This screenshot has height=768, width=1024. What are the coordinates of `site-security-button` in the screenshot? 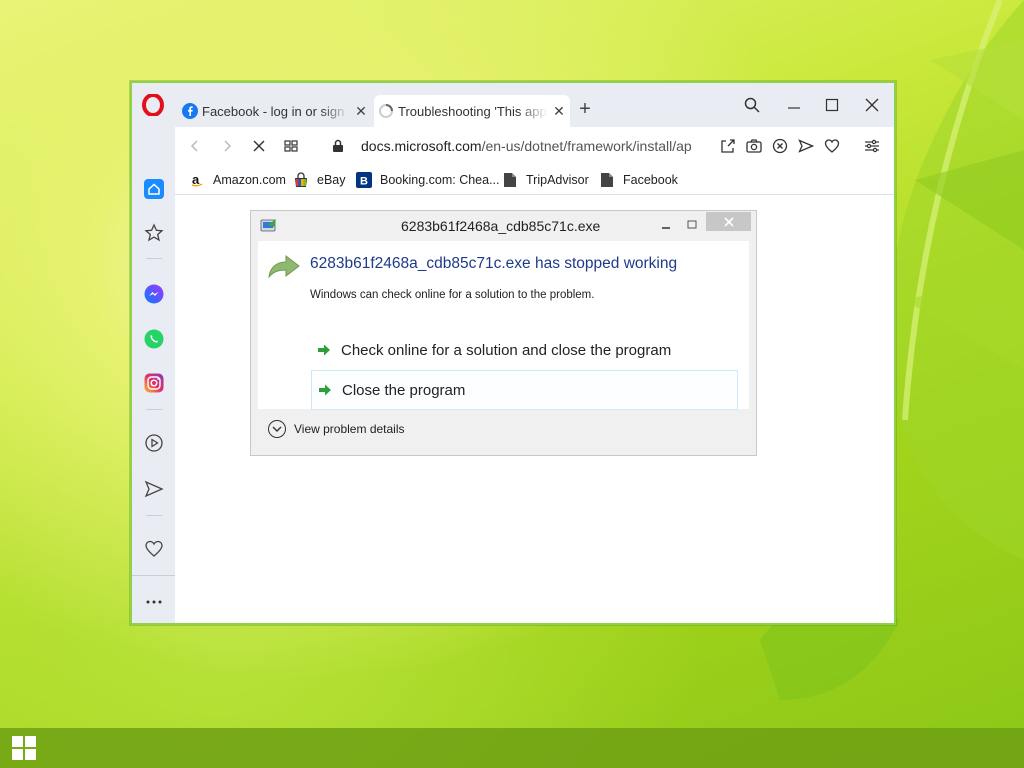 It's located at (338, 146).